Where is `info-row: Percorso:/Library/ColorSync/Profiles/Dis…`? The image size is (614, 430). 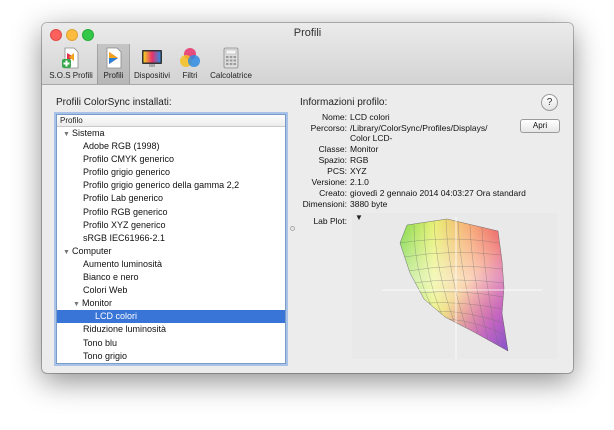
info-row: Percorso:/Library/ColorSync/Profiles/Dis… is located at coordinates (307, 132).